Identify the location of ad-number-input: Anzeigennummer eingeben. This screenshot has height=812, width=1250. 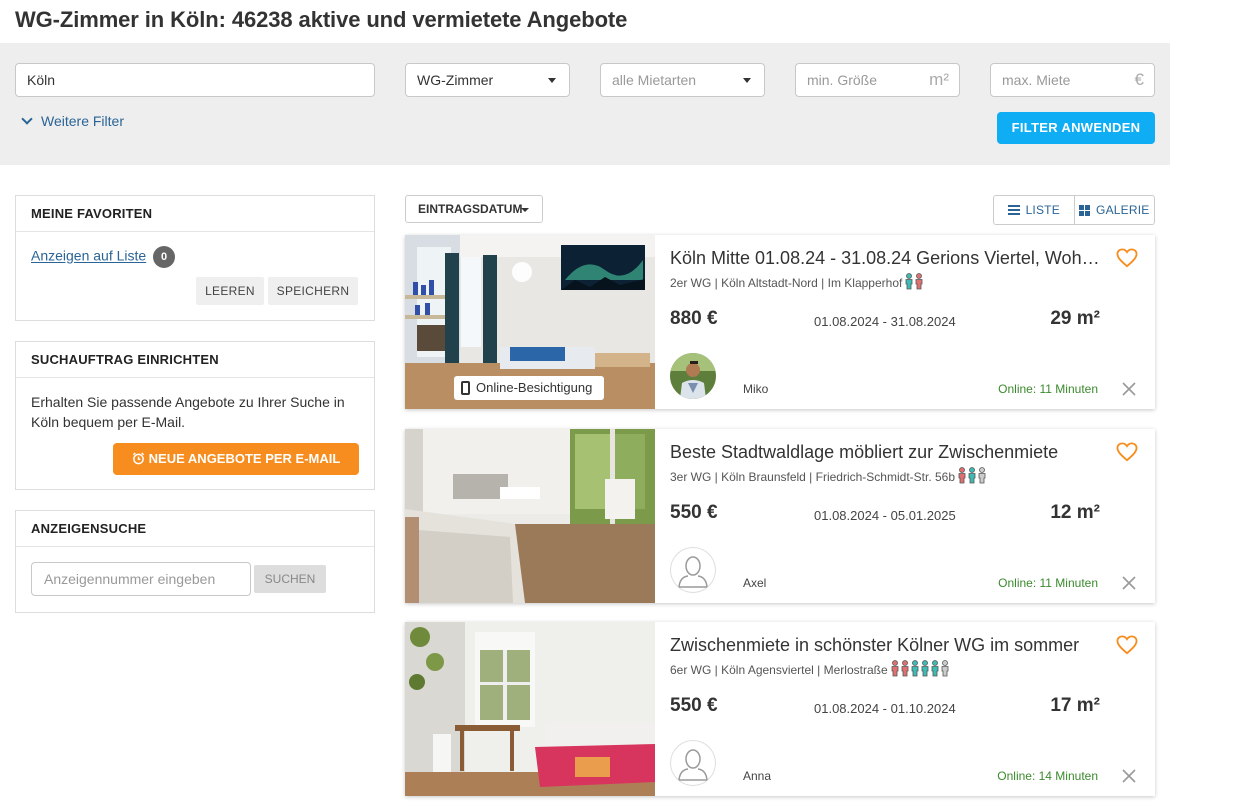
(141, 579).